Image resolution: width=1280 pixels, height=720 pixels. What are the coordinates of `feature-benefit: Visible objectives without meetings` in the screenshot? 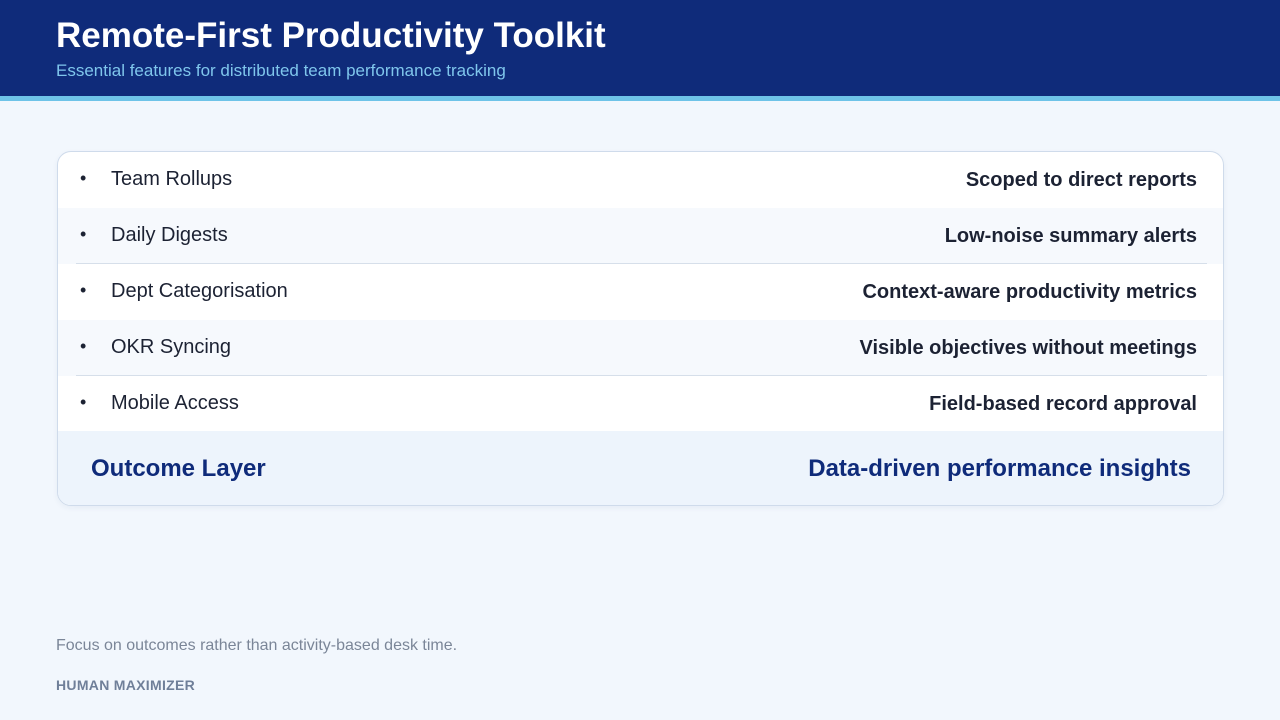 It's located at (1028, 348).